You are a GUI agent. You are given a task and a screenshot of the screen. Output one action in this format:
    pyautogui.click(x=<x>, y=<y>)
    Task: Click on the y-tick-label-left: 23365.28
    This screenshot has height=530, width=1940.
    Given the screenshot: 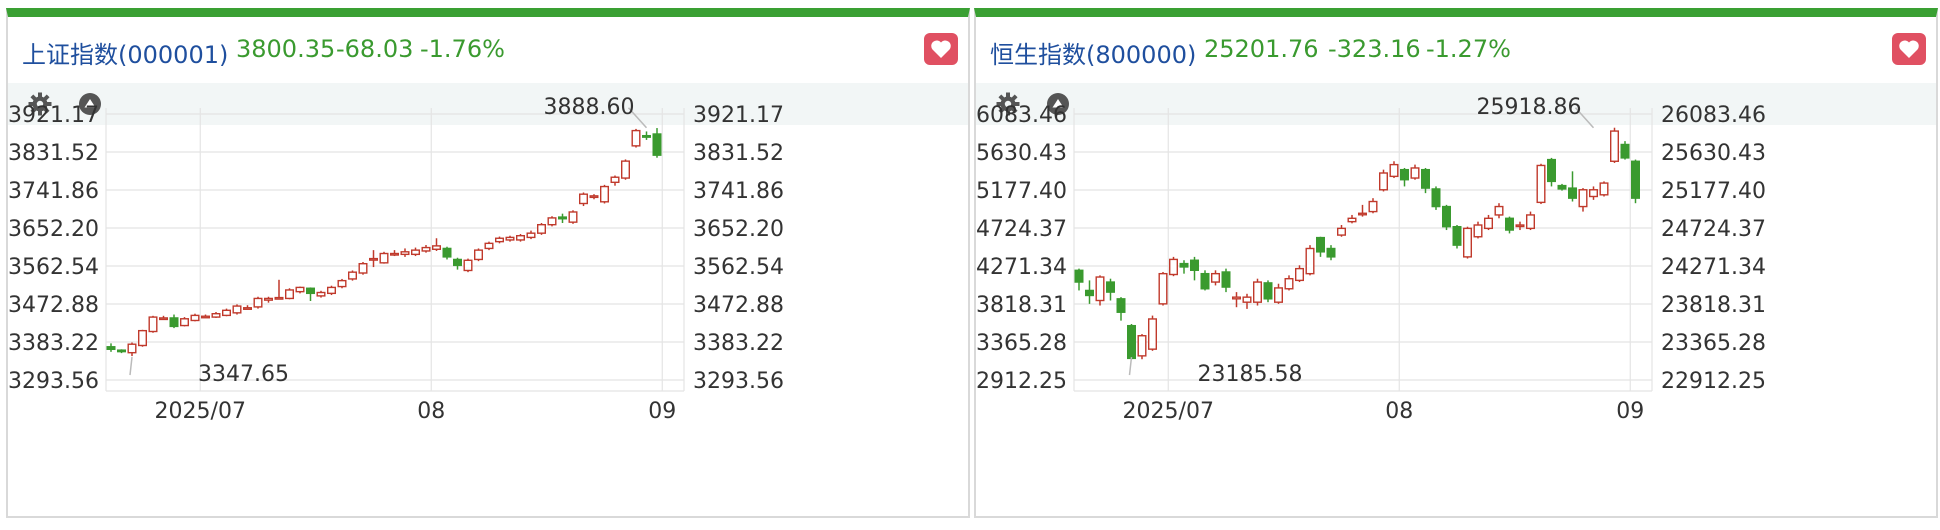 What is the action you would take?
    pyautogui.click(x=1021, y=343)
    